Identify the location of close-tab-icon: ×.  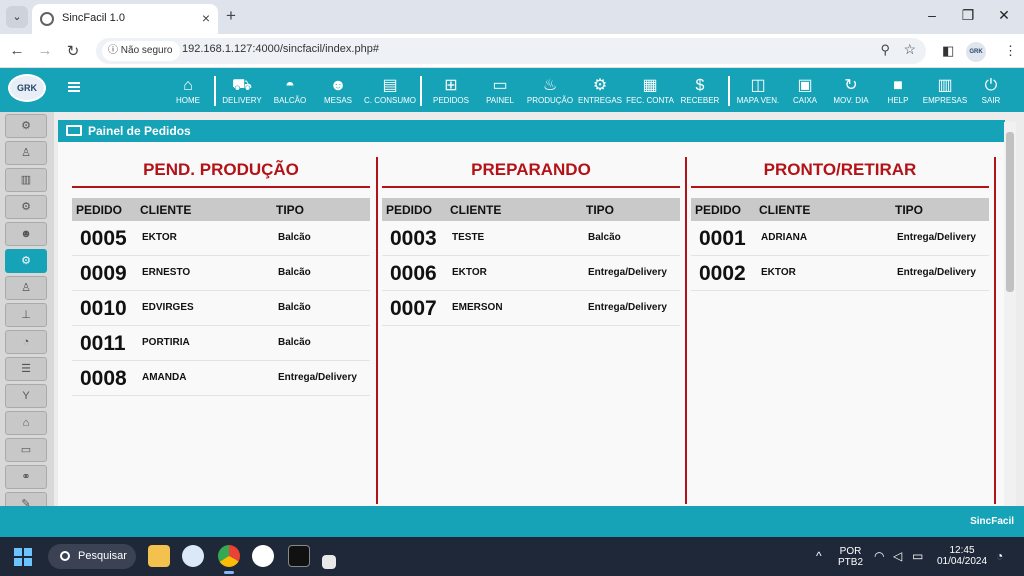
(206, 18).